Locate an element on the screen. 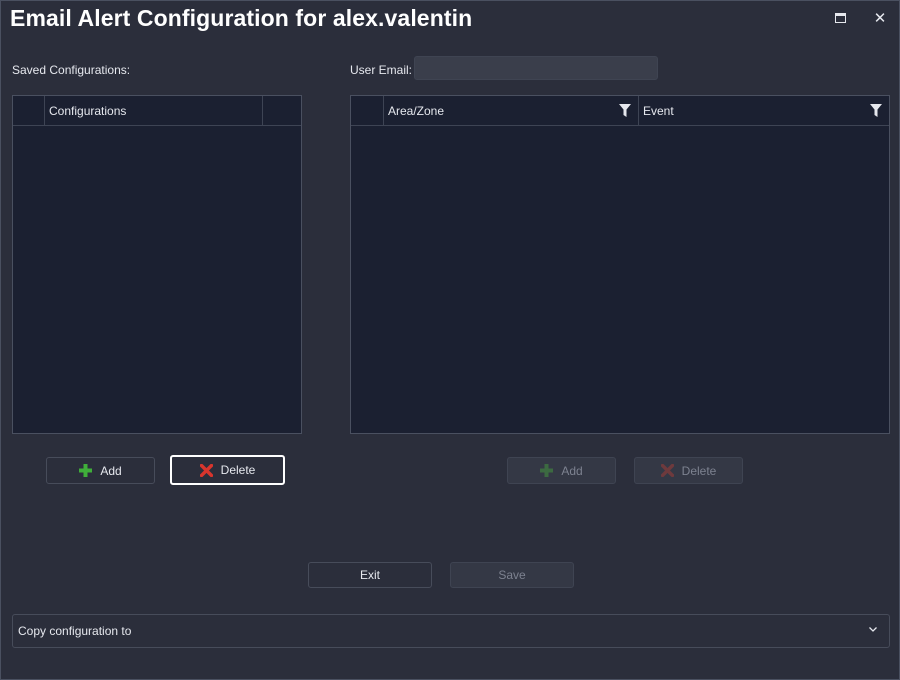 The image size is (900, 680). alerts-grid-header: Area/Zone Event is located at coordinates (620, 111).